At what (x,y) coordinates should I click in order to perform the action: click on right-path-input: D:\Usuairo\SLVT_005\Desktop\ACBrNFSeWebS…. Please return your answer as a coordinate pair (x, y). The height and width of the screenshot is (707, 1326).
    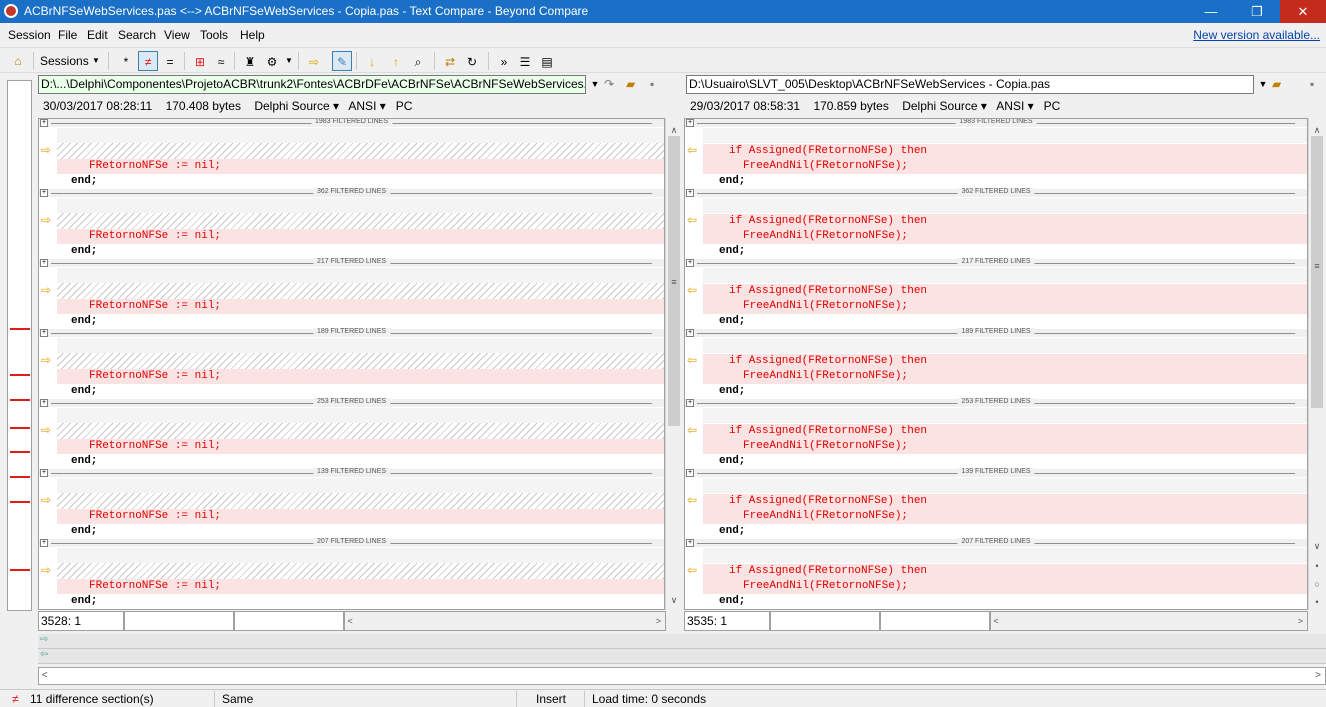
    Looking at the image, I should click on (970, 84).